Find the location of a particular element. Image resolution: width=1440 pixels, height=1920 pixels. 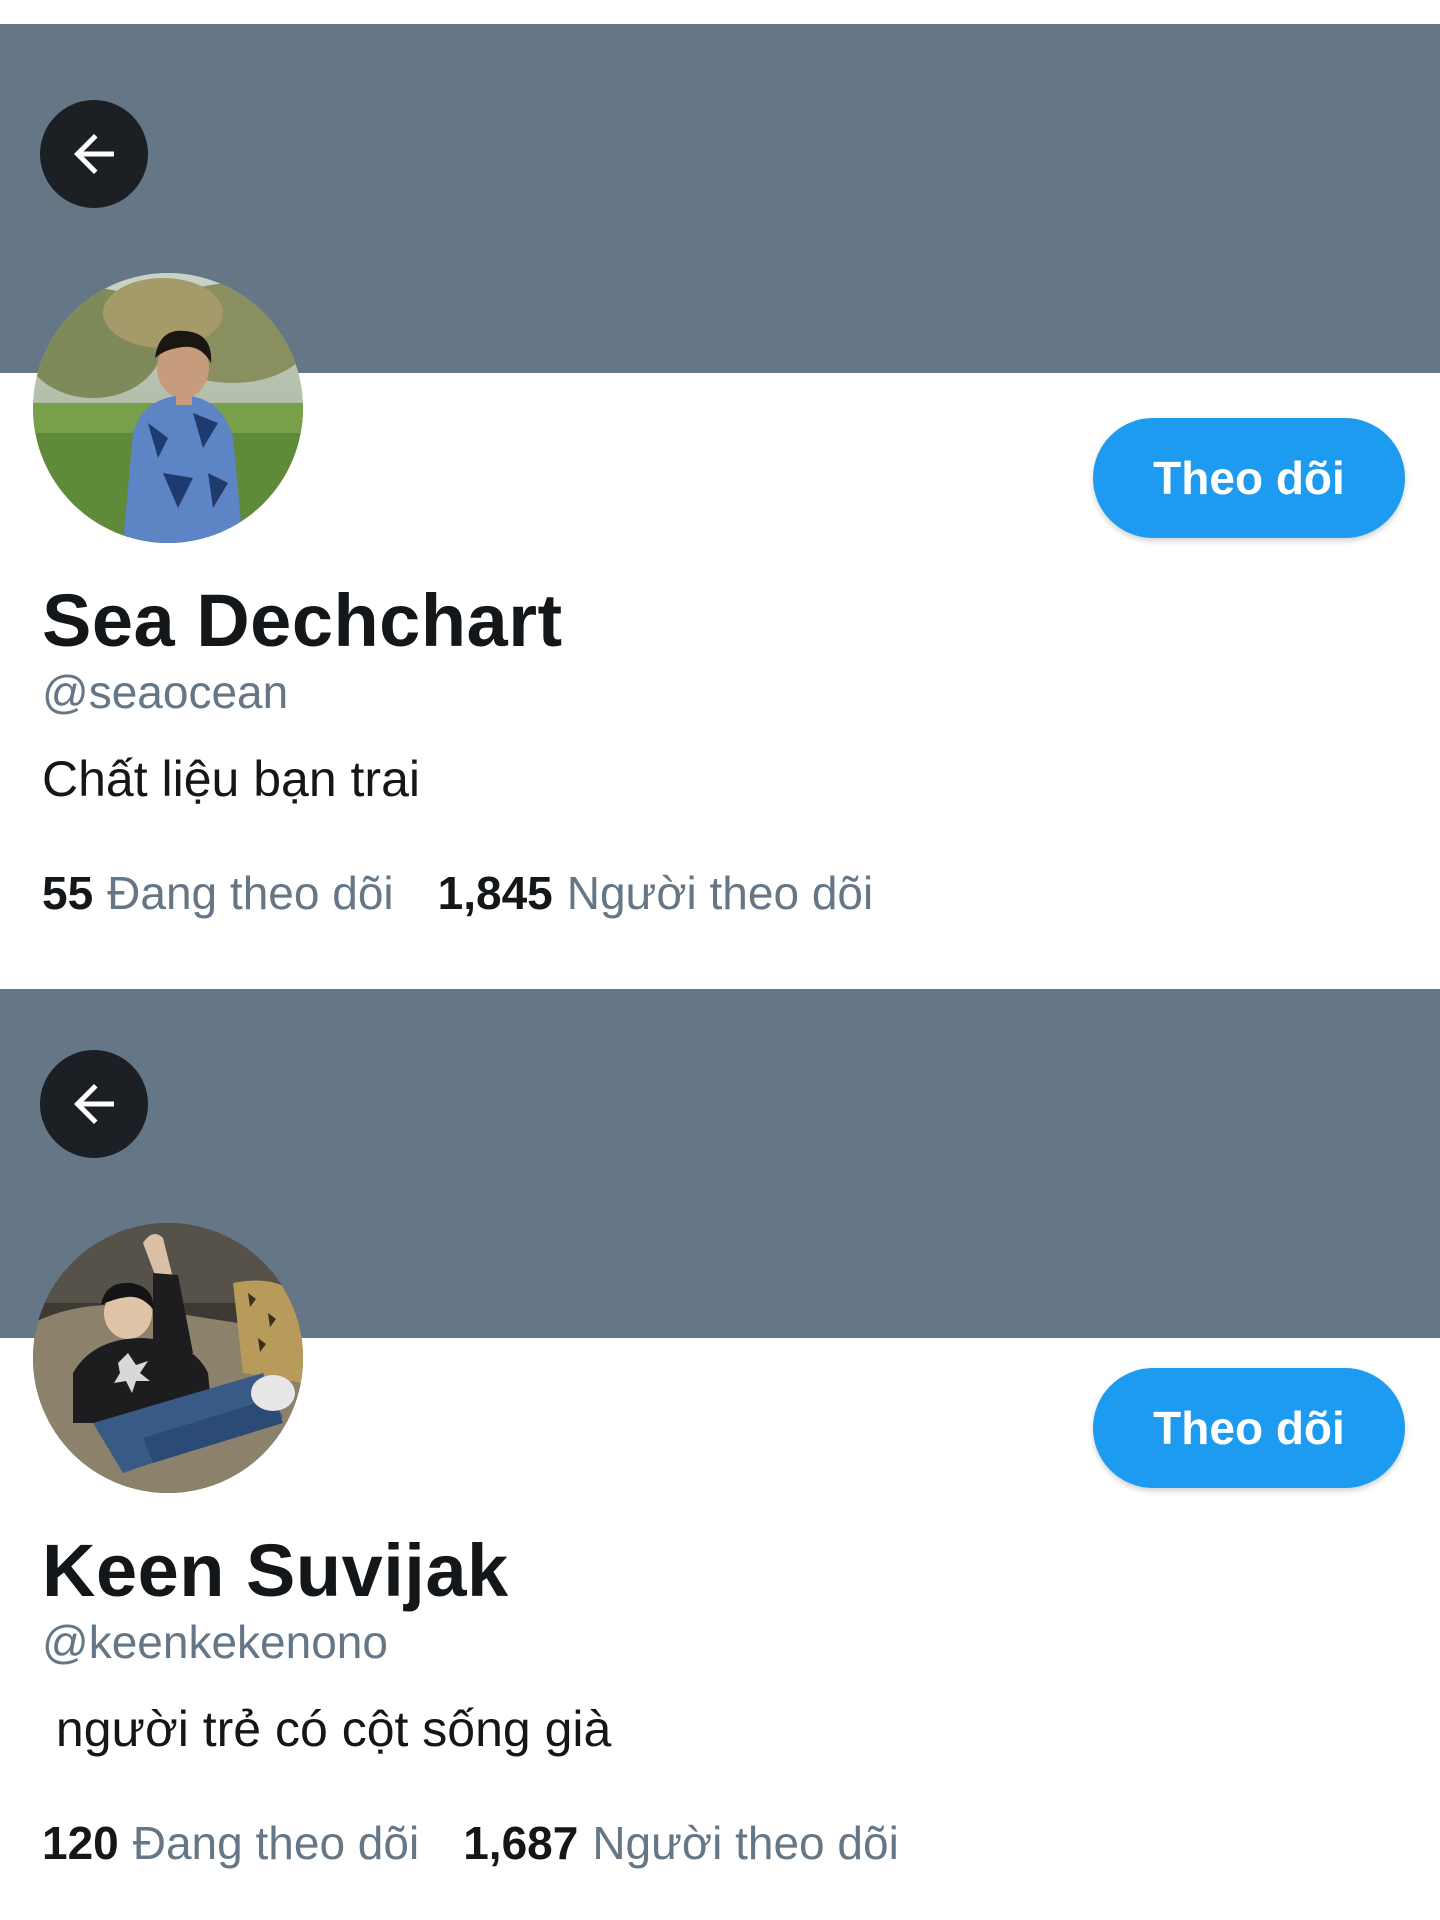

user-handle: @keenkekenono is located at coordinates (215, 1642).